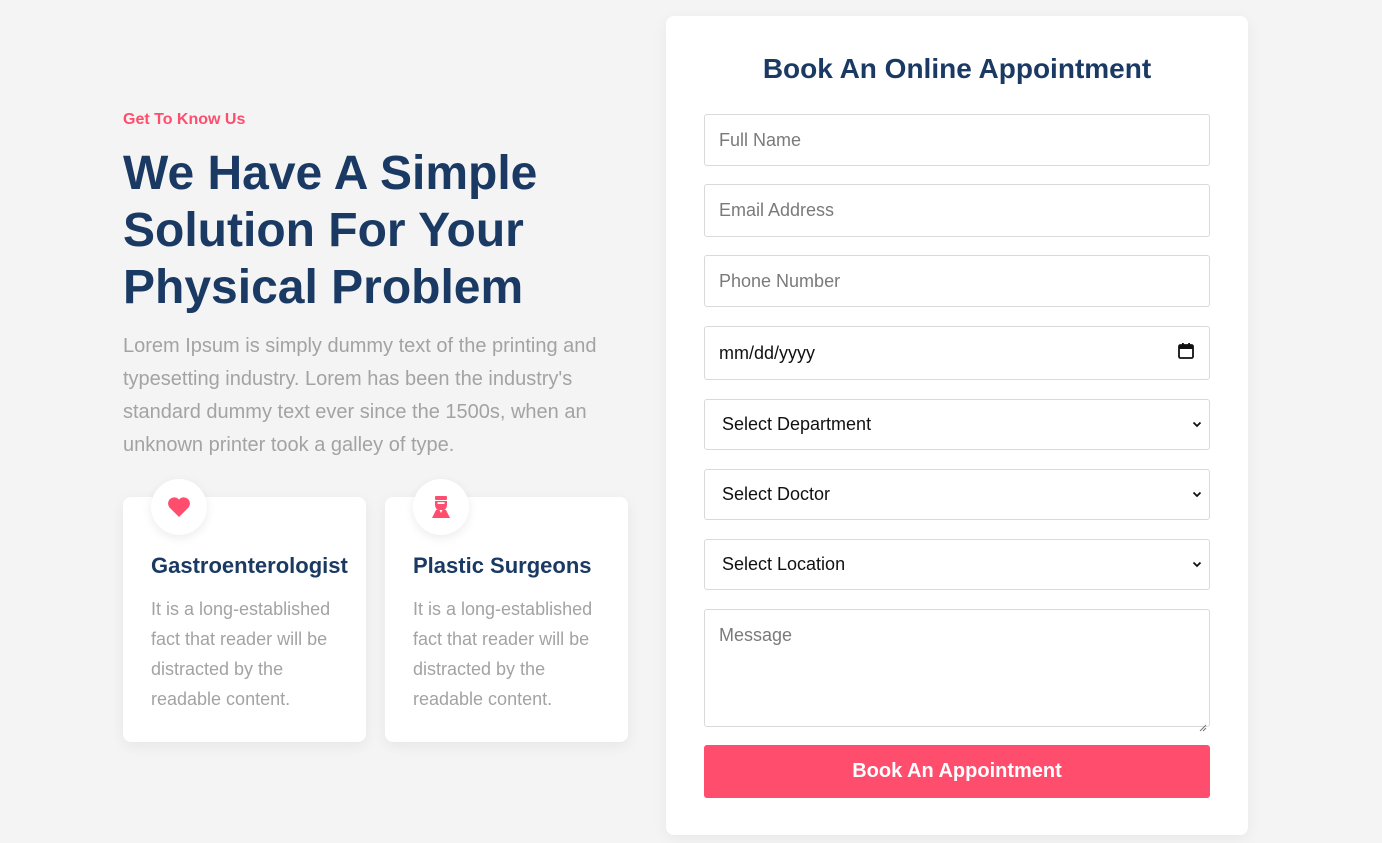 The height and width of the screenshot is (843, 1382). I want to click on department-selected: Select Department, so click(797, 424).